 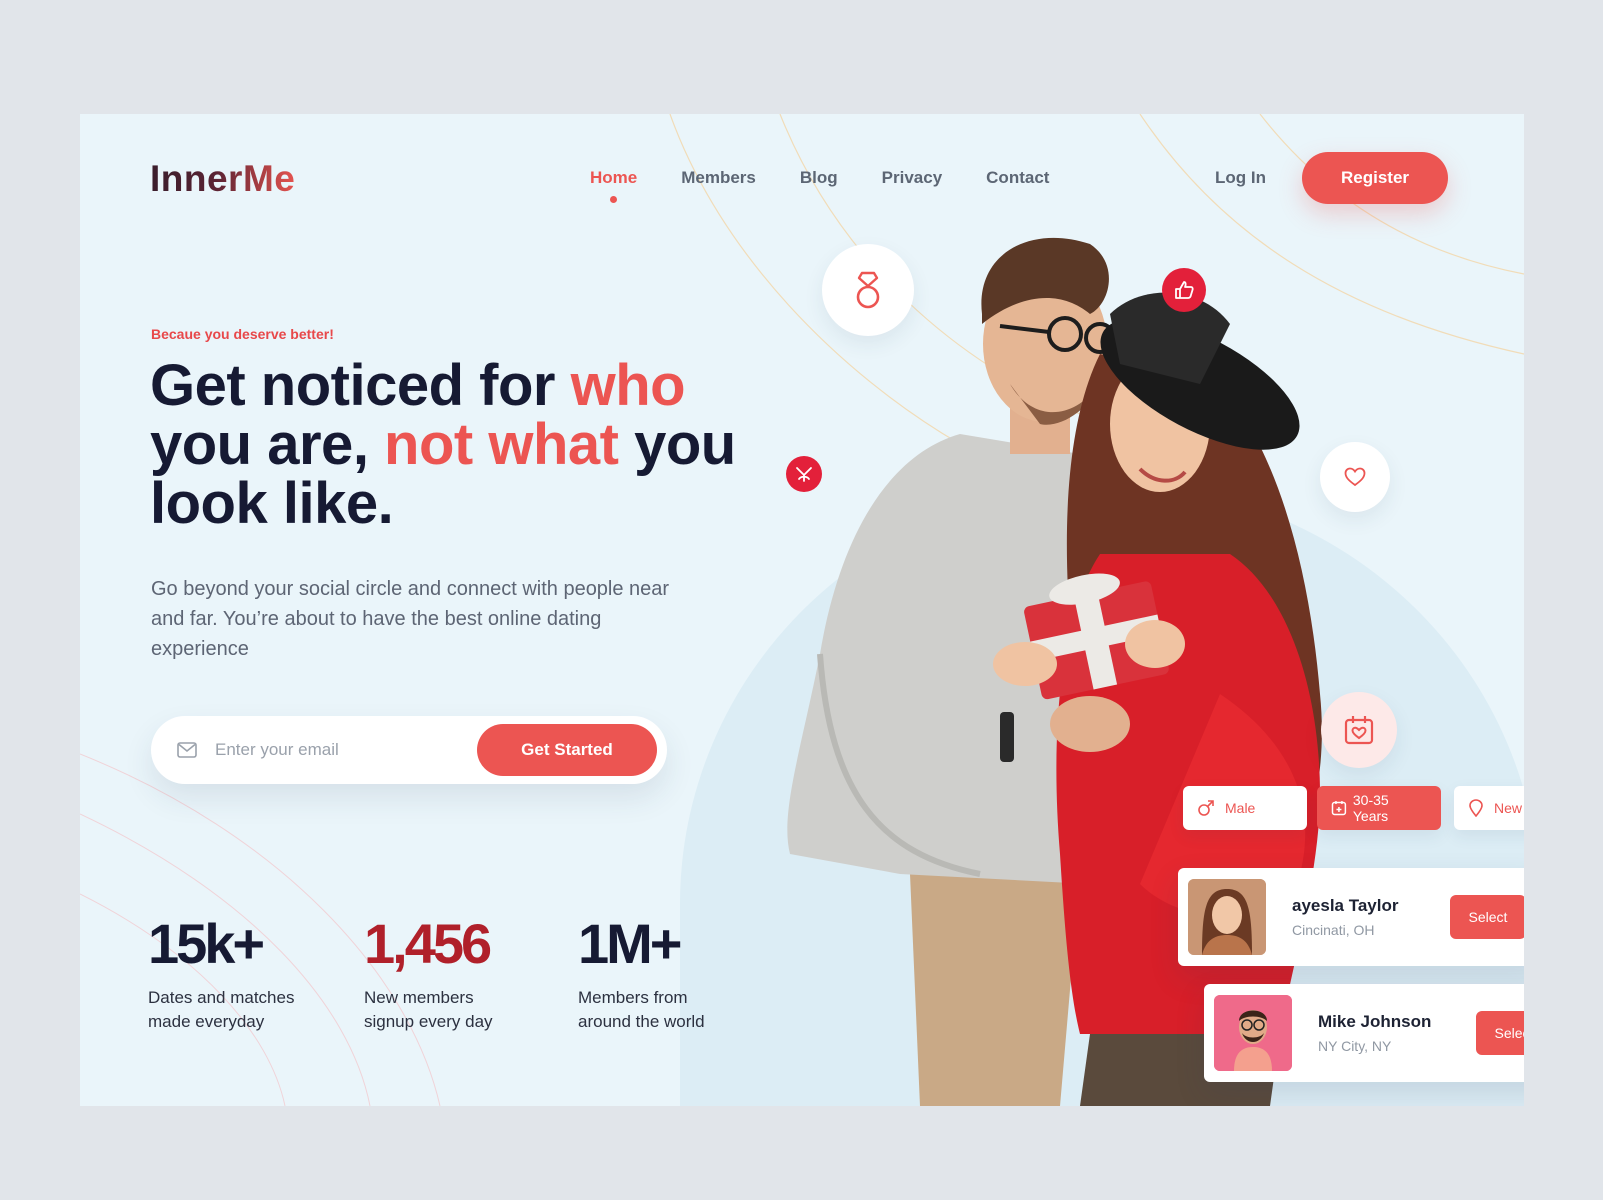 What do you see at coordinates (1375, 178) in the screenshot?
I see `register-button: Register` at bounding box center [1375, 178].